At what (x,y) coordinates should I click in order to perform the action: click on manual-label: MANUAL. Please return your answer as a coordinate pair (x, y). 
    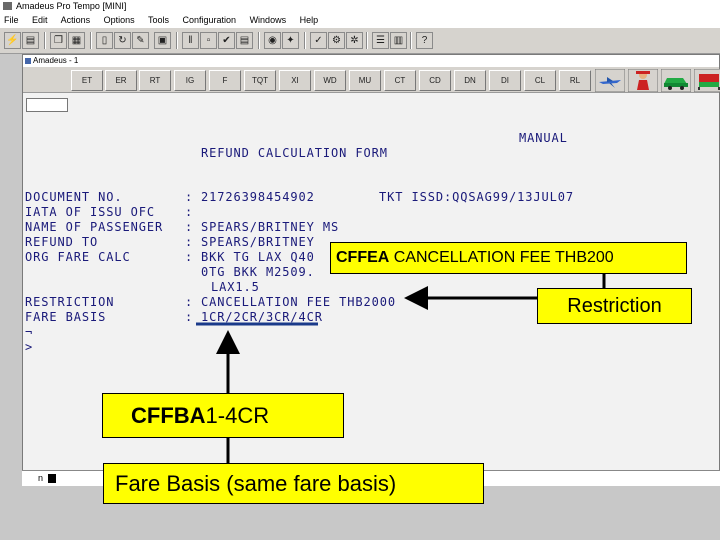
    Looking at the image, I should click on (543, 138).